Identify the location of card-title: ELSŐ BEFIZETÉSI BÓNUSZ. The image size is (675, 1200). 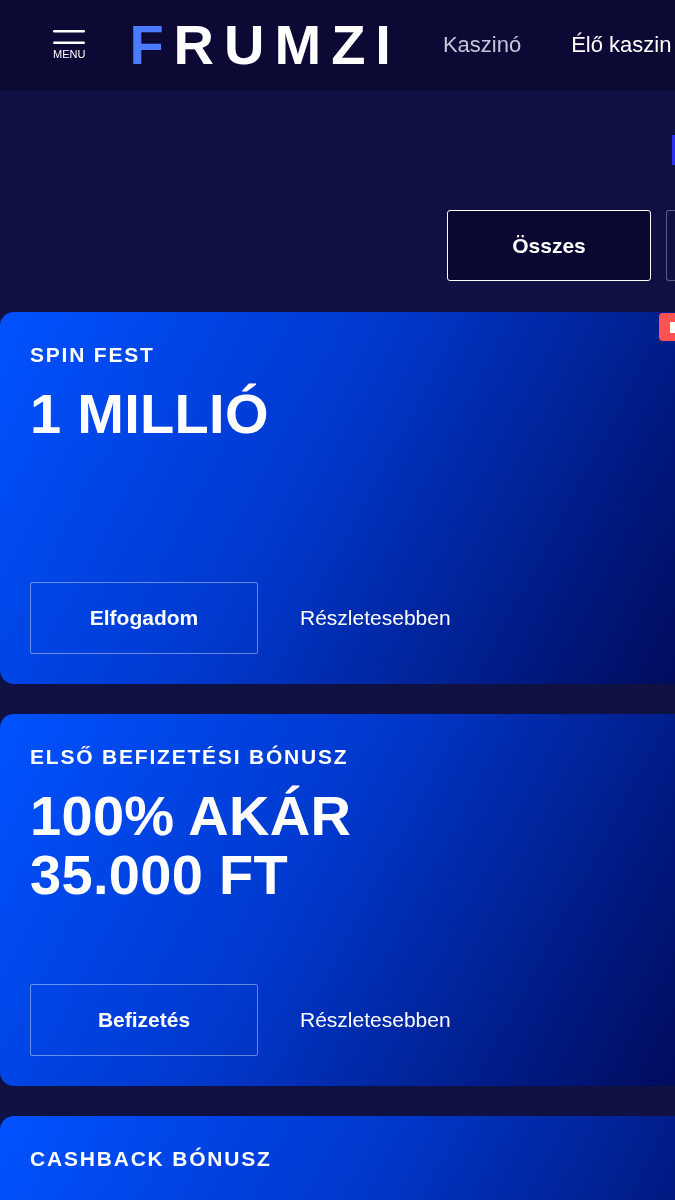
(189, 756).